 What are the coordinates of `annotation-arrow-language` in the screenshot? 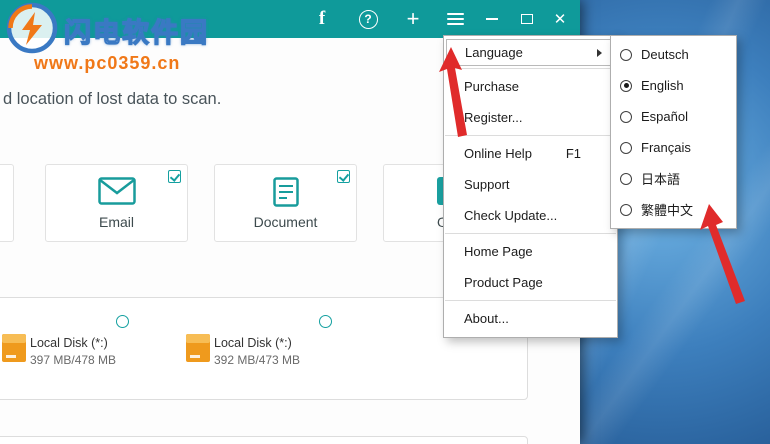 It's located at (456, 95).